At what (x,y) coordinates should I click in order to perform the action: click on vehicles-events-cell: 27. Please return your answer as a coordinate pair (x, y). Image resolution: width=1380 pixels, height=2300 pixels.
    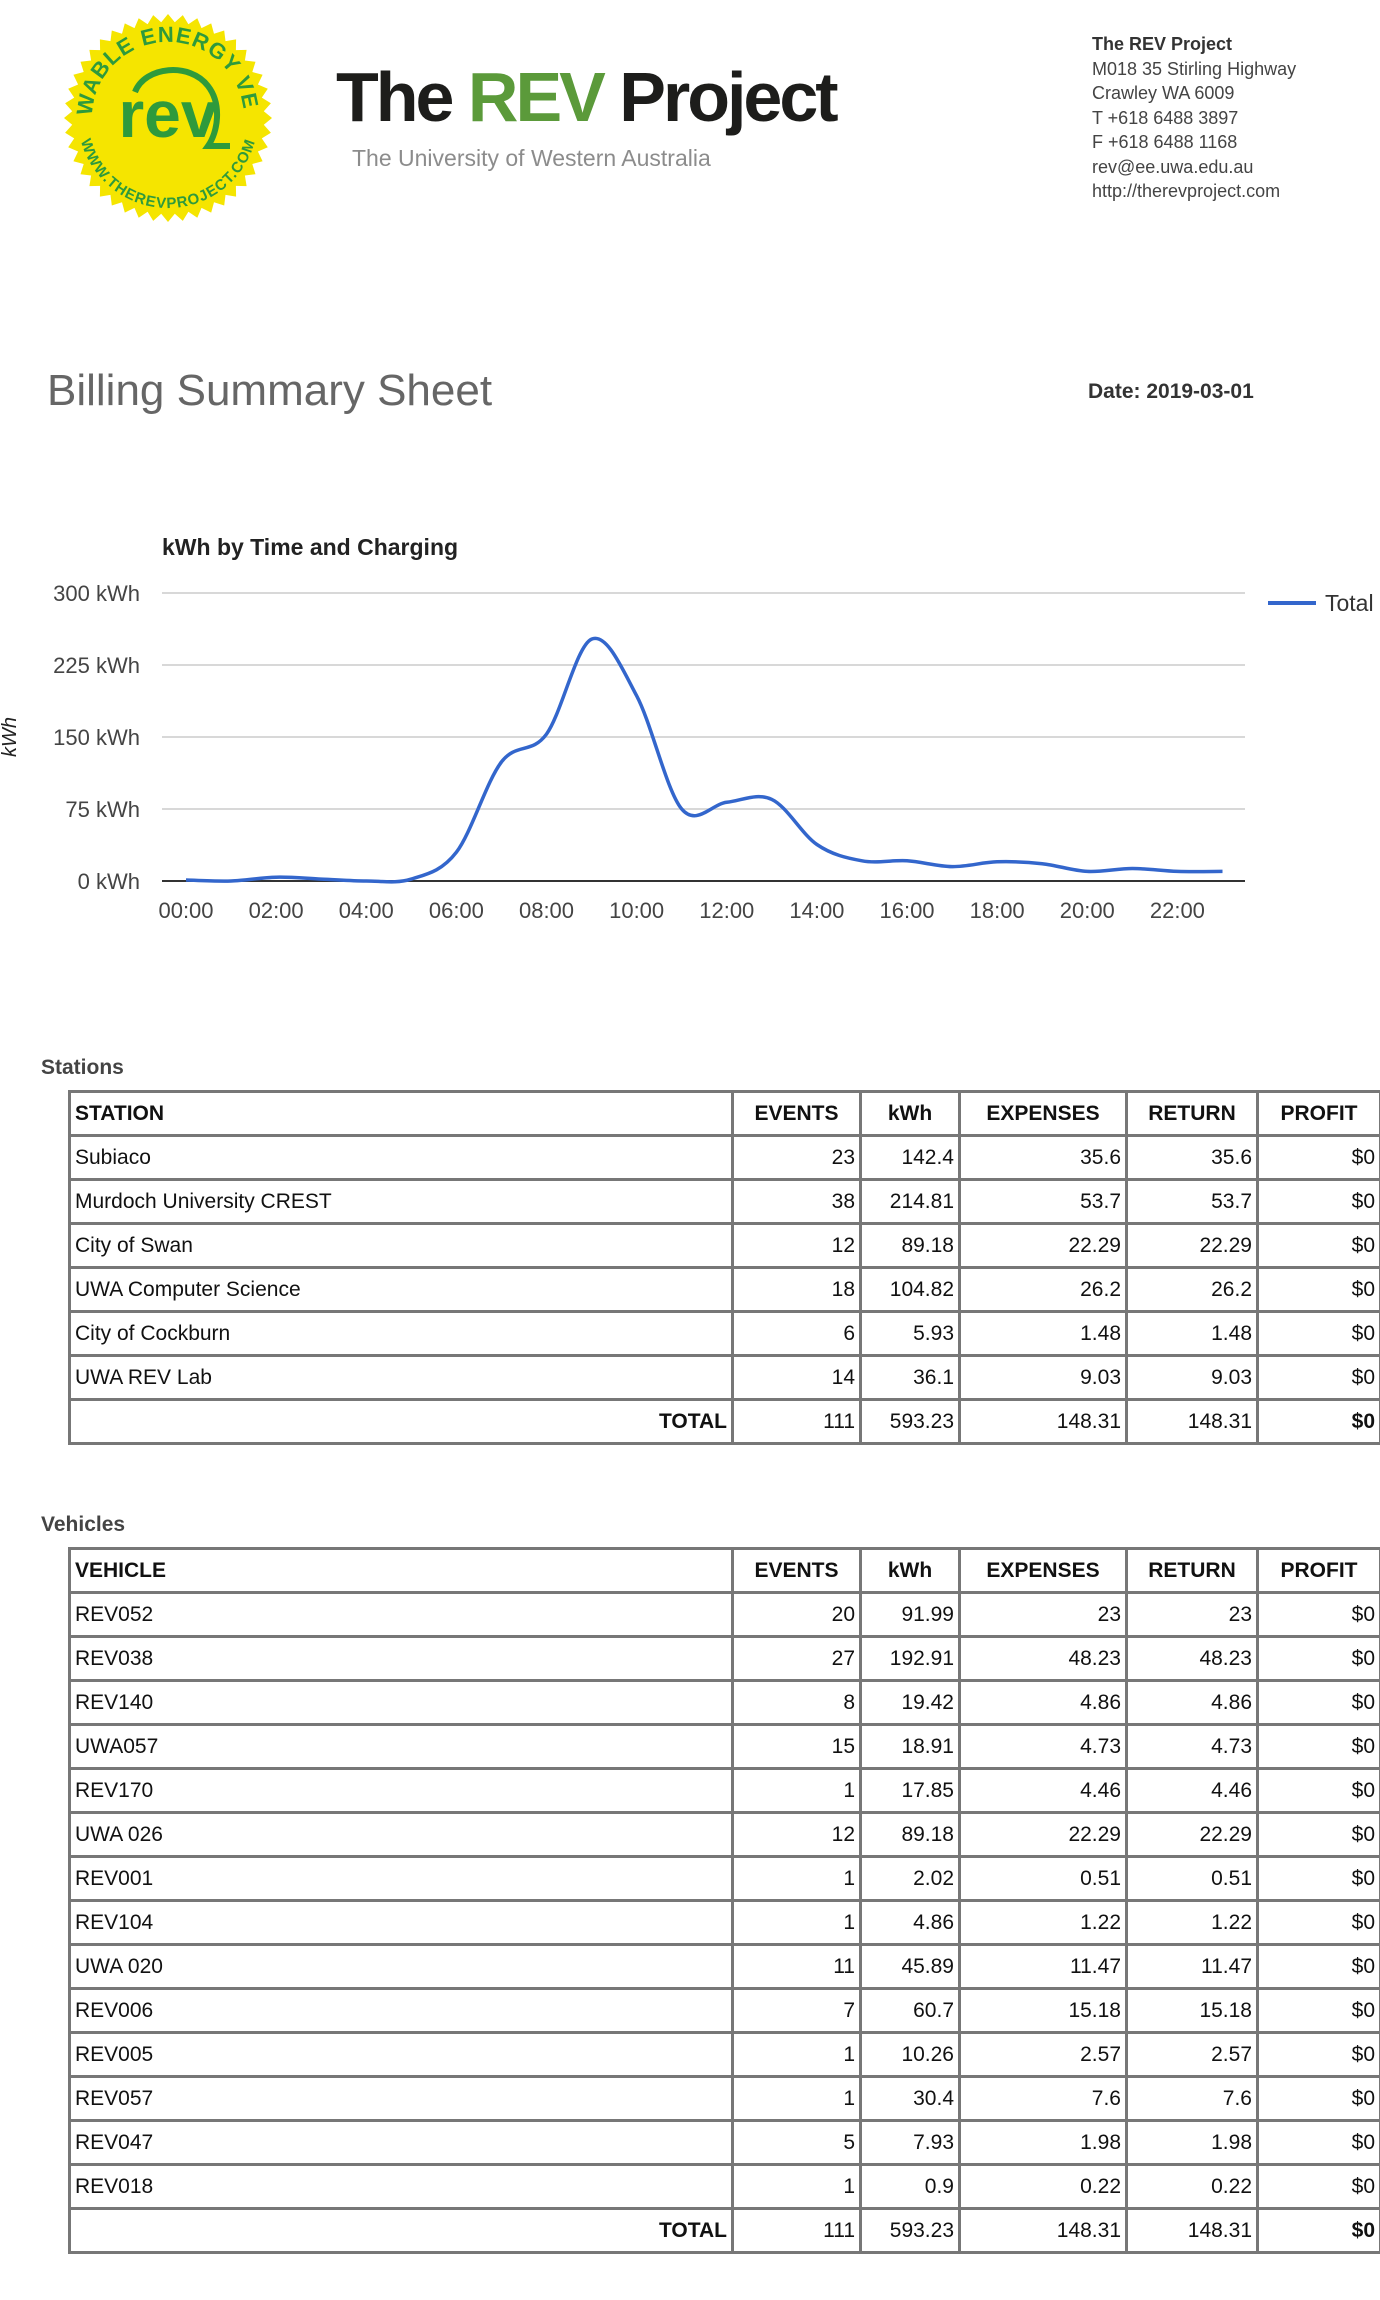
    Looking at the image, I should click on (796, 1658).